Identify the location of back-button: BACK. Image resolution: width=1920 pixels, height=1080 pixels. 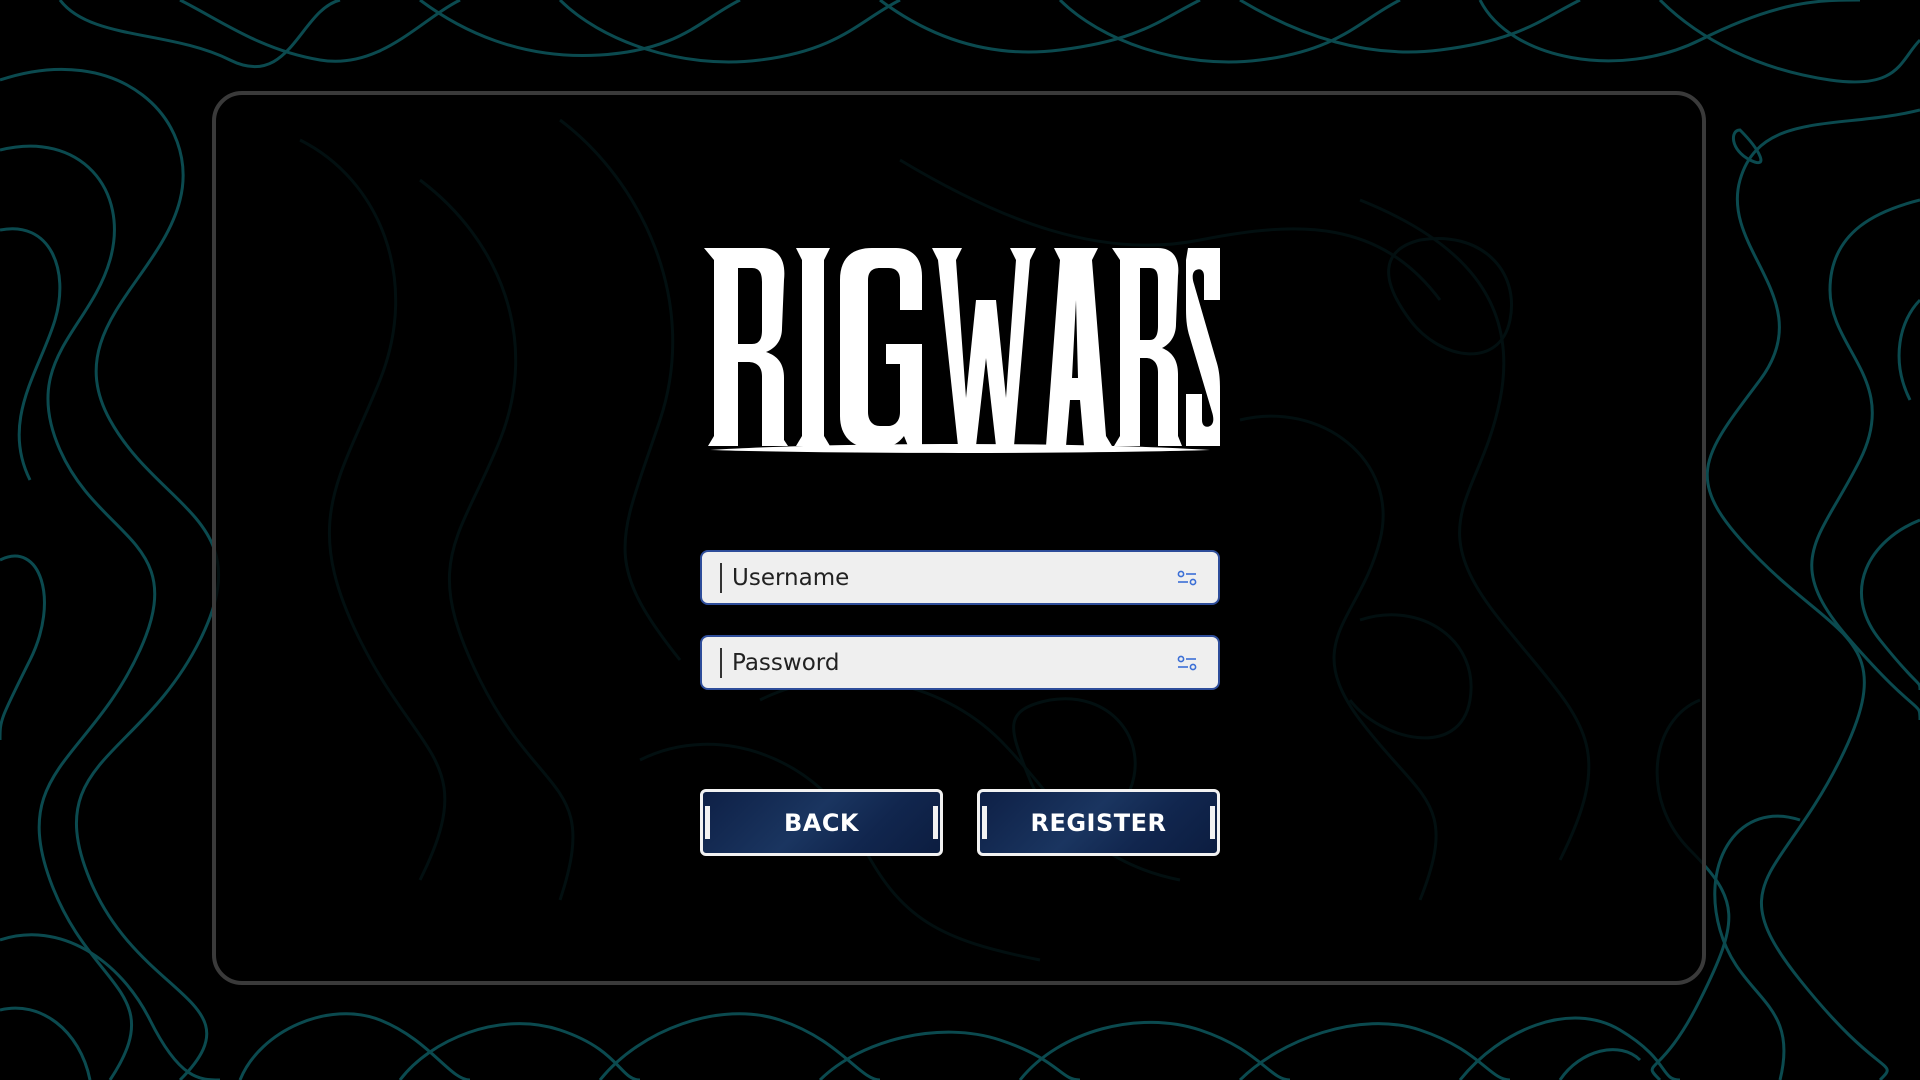
(821, 822).